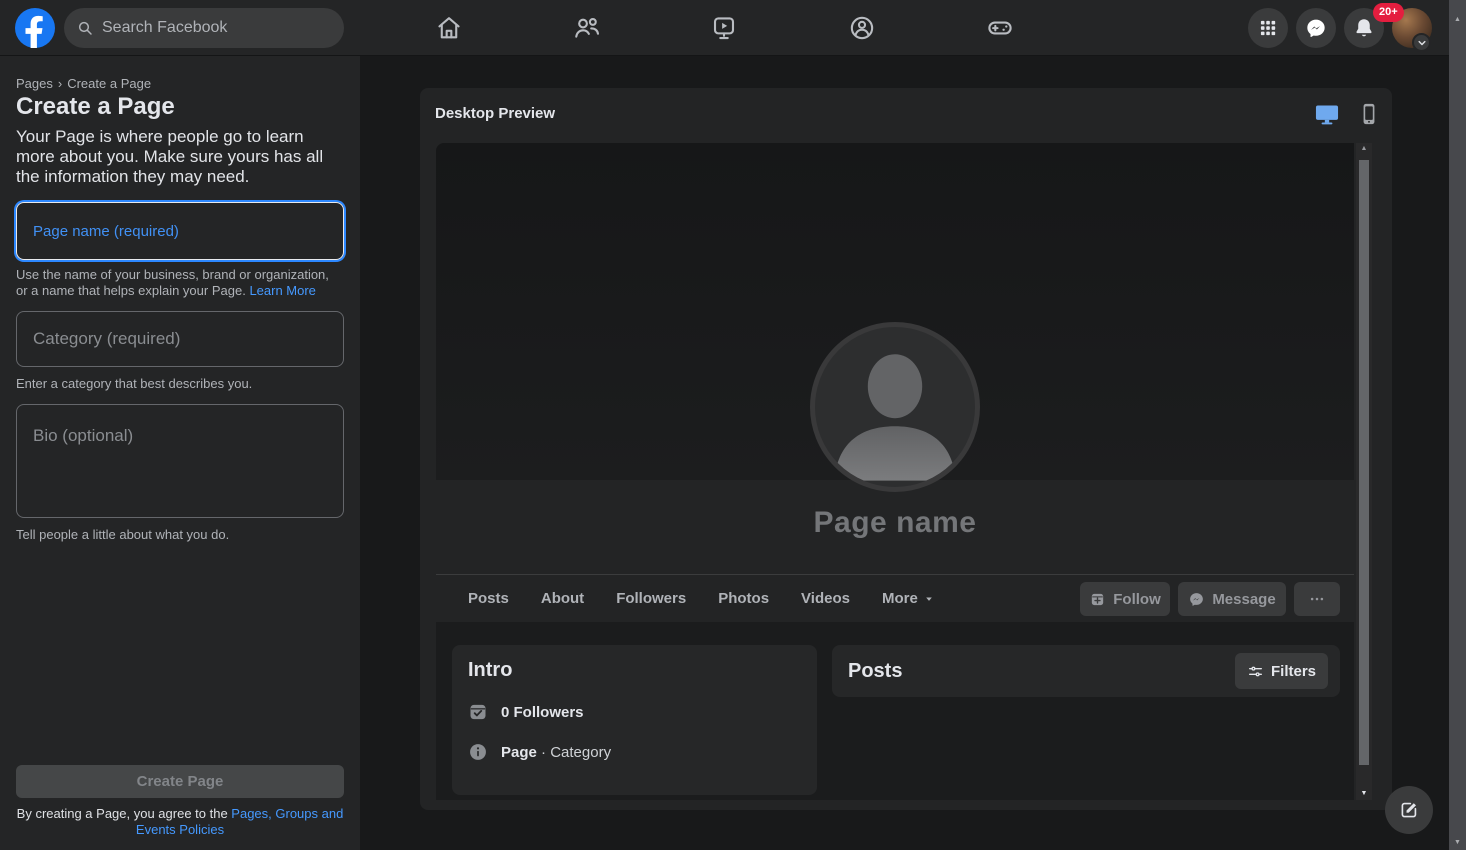 The height and width of the screenshot is (850, 1466). Describe the element at coordinates (1364, 28) in the screenshot. I see `bell-icon` at that location.